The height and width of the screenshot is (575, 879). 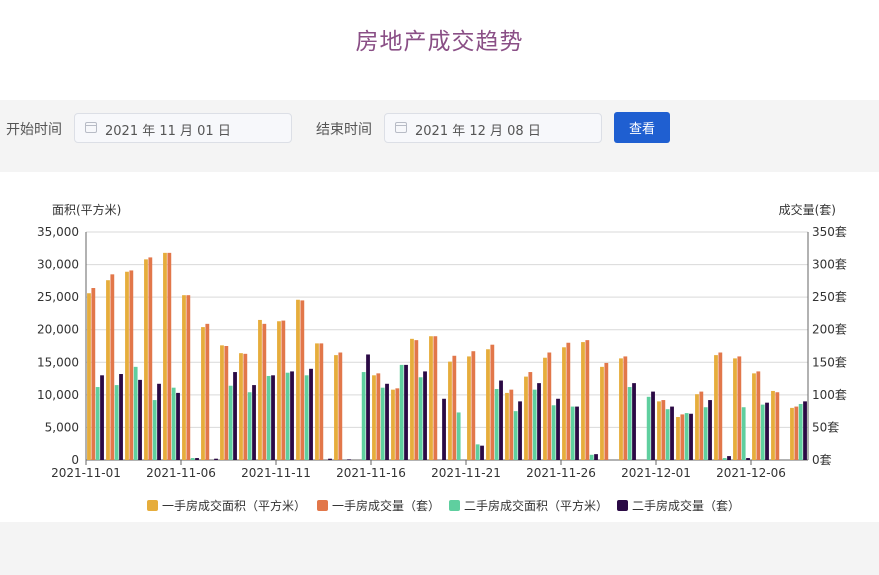 What do you see at coordinates (493, 128) in the screenshot?
I see `end-date-picker: 2021 年 12 月 08 日` at bounding box center [493, 128].